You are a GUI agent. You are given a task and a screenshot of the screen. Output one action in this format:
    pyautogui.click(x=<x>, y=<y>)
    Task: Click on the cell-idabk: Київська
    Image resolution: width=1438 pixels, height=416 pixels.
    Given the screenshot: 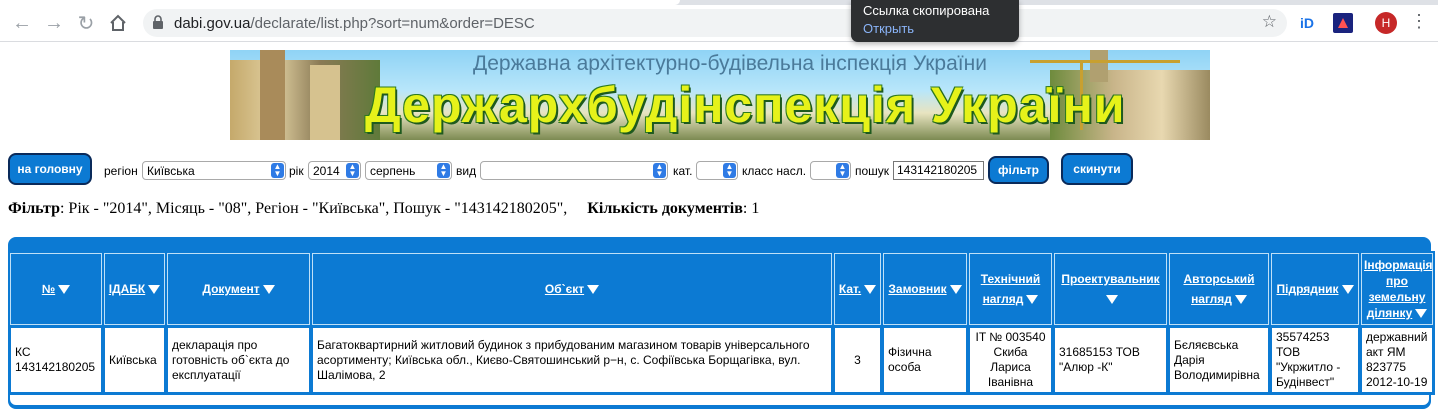 What is the action you would take?
    pyautogui.click(x=134, y=360)
    